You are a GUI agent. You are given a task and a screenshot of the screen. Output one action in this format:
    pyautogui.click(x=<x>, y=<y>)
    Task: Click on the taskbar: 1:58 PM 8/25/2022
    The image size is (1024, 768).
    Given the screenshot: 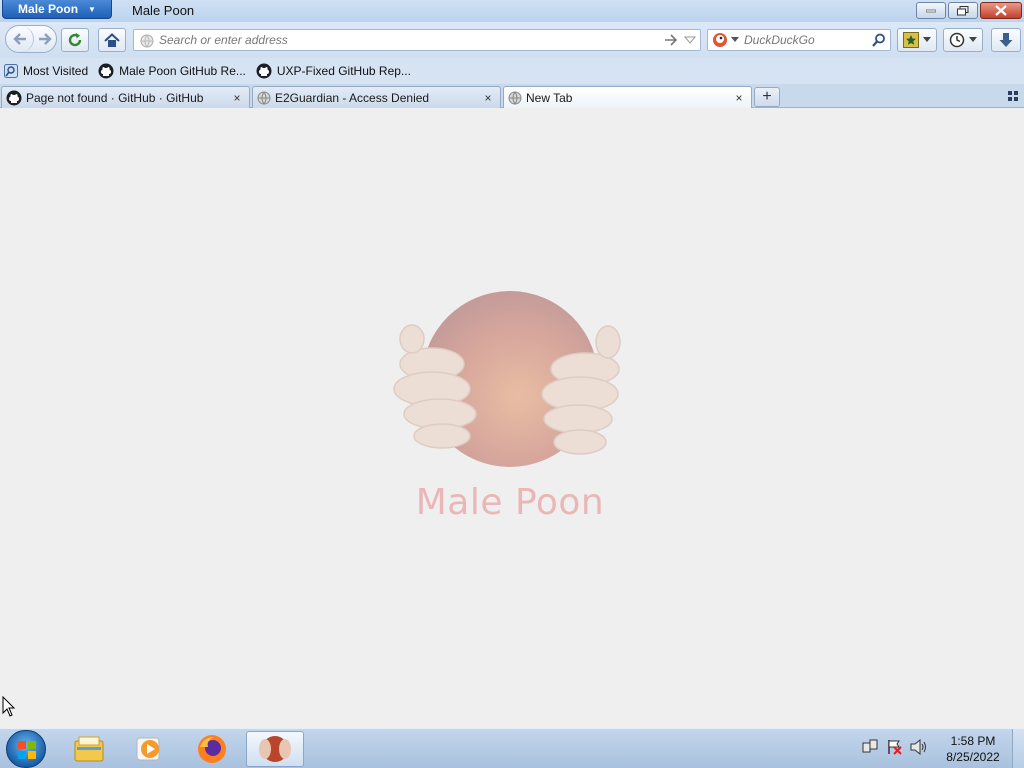 What is the action you would take?
    pyautogui.click(x=512, y=748)
    